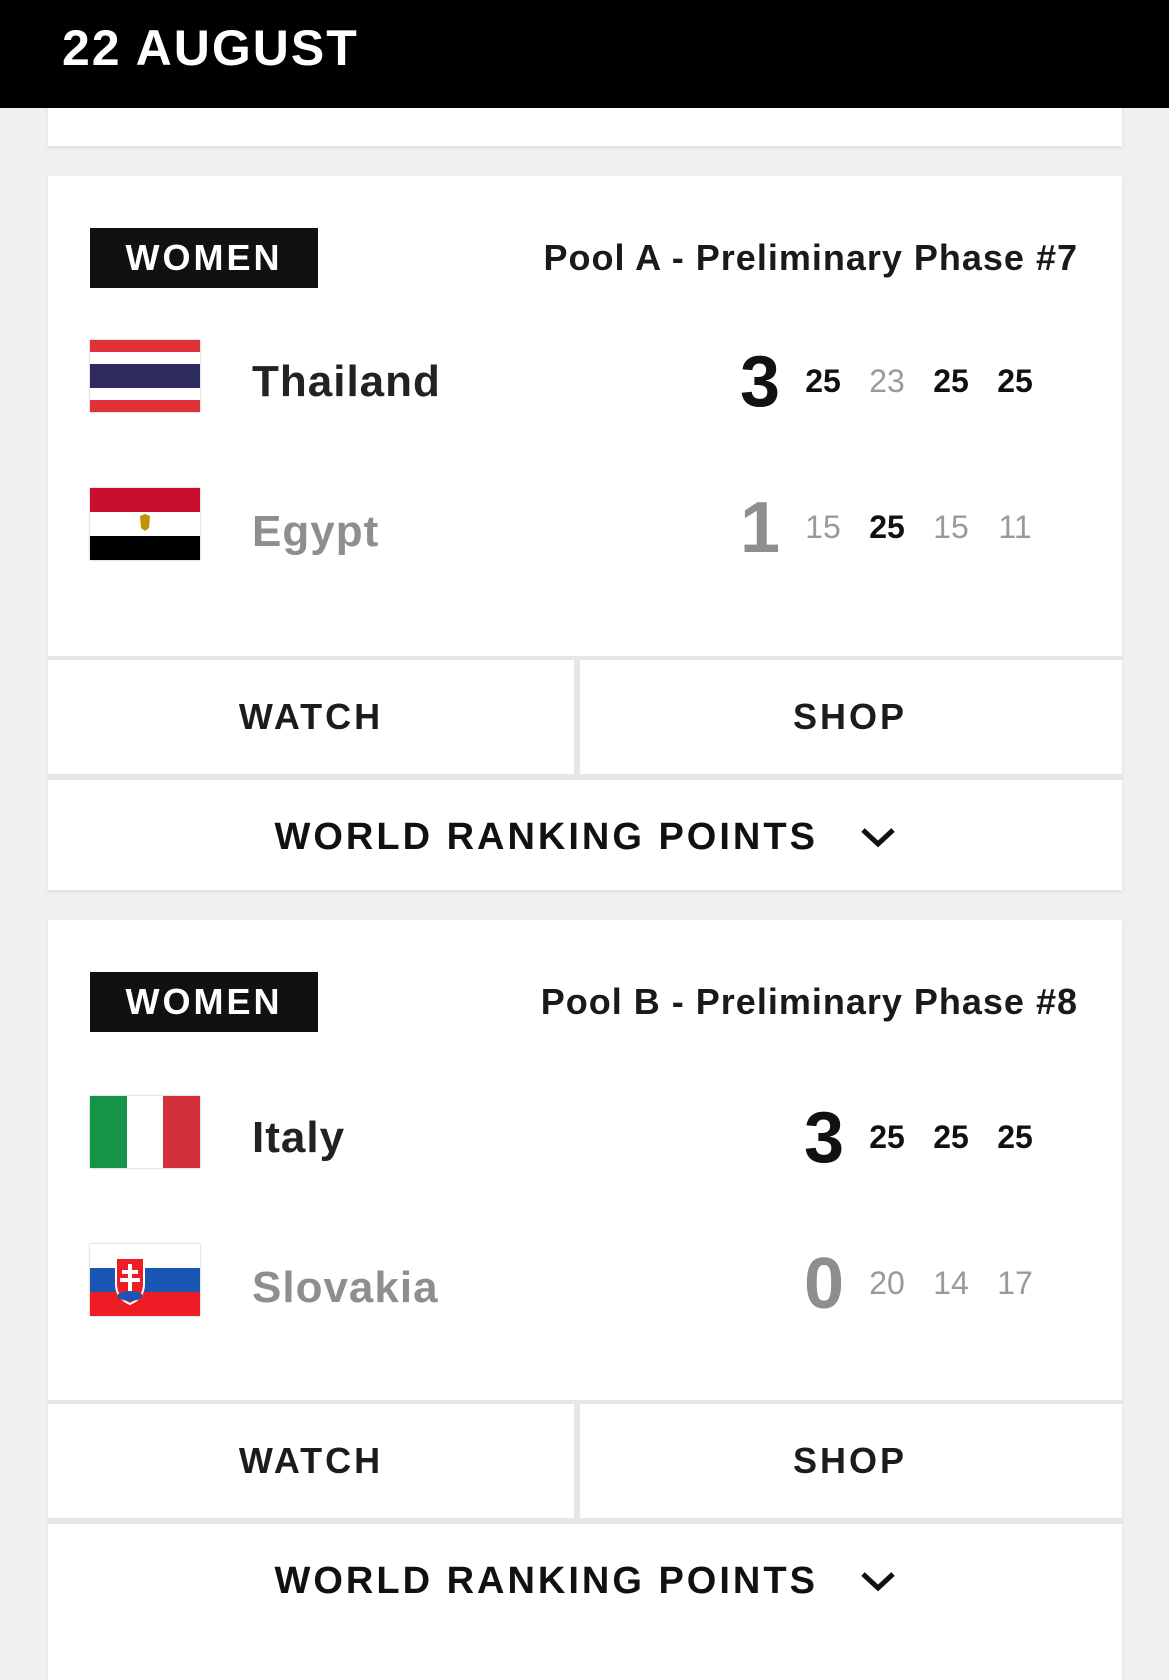 The height and width of the screenshot is (1680, 1169). Describe the element at coordinates (887, 1283) in the screenshot. I see `set-score: 20` at that location.